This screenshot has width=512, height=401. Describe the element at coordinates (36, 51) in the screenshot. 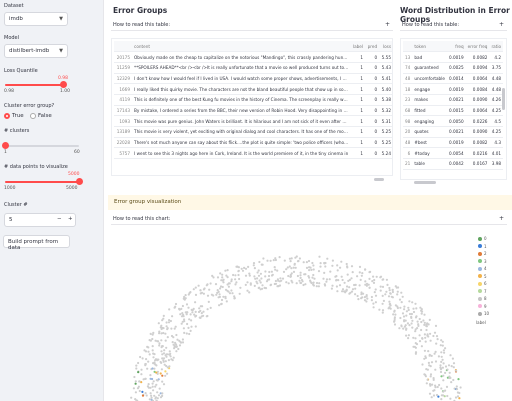

I see `model-select: distilbert-imdb ▼` at that location.